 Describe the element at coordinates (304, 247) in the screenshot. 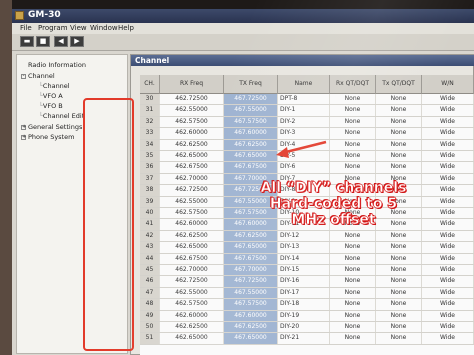

I see `cell-channel-name: DIY-13` at that location.